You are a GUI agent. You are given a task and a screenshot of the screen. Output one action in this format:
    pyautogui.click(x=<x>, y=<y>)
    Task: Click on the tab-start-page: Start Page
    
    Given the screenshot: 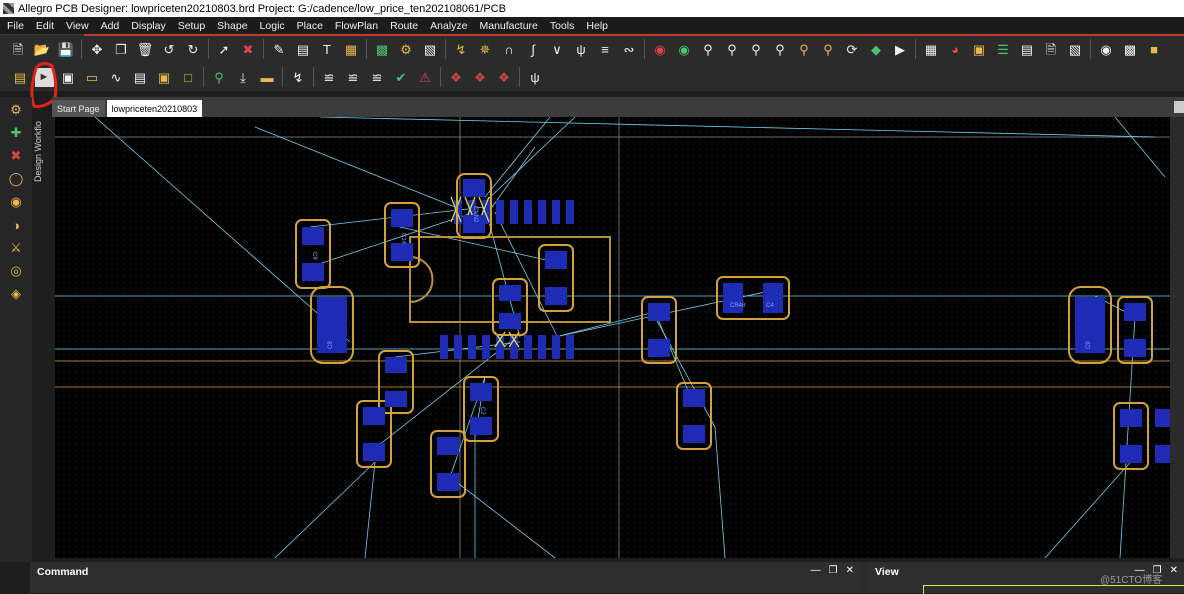 What is the action you would take?
    pyautogui.click(x=78, y=108)
    